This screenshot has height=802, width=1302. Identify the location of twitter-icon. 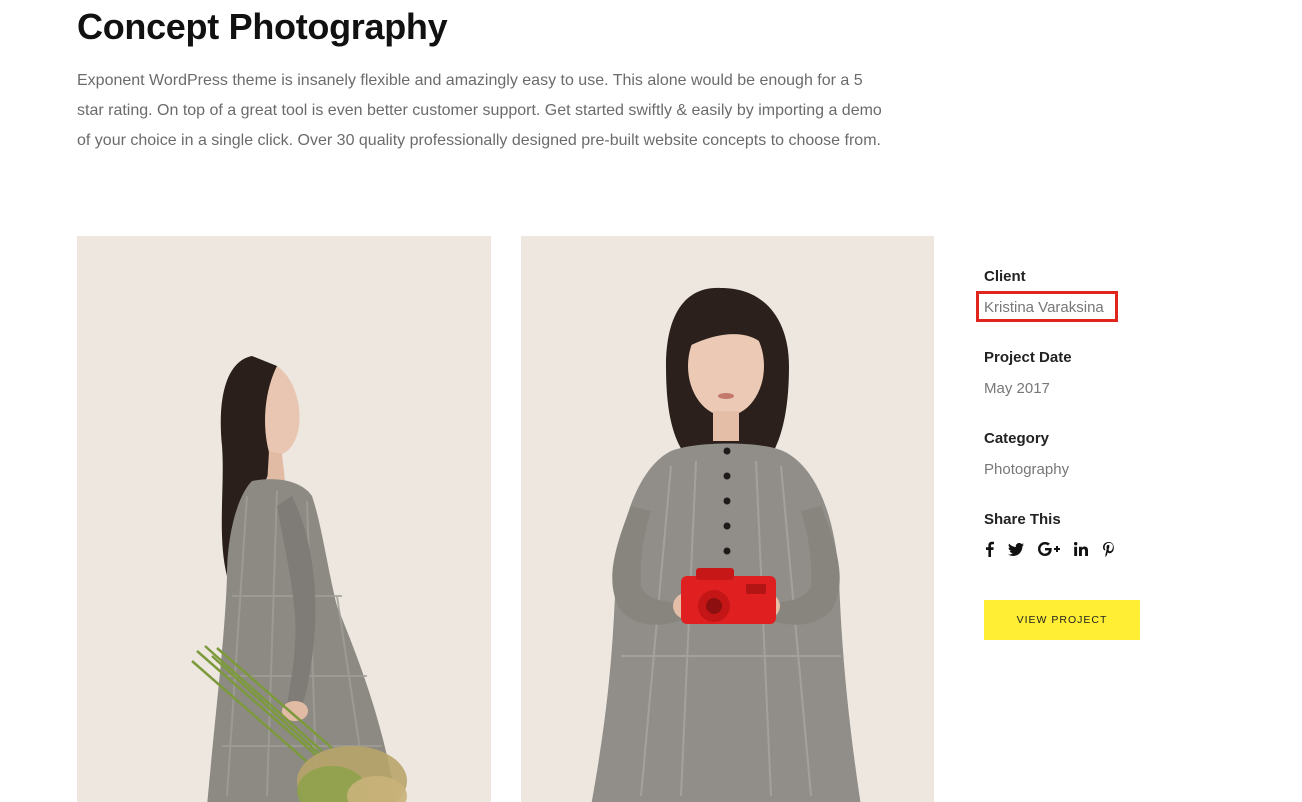
(1016, 549).